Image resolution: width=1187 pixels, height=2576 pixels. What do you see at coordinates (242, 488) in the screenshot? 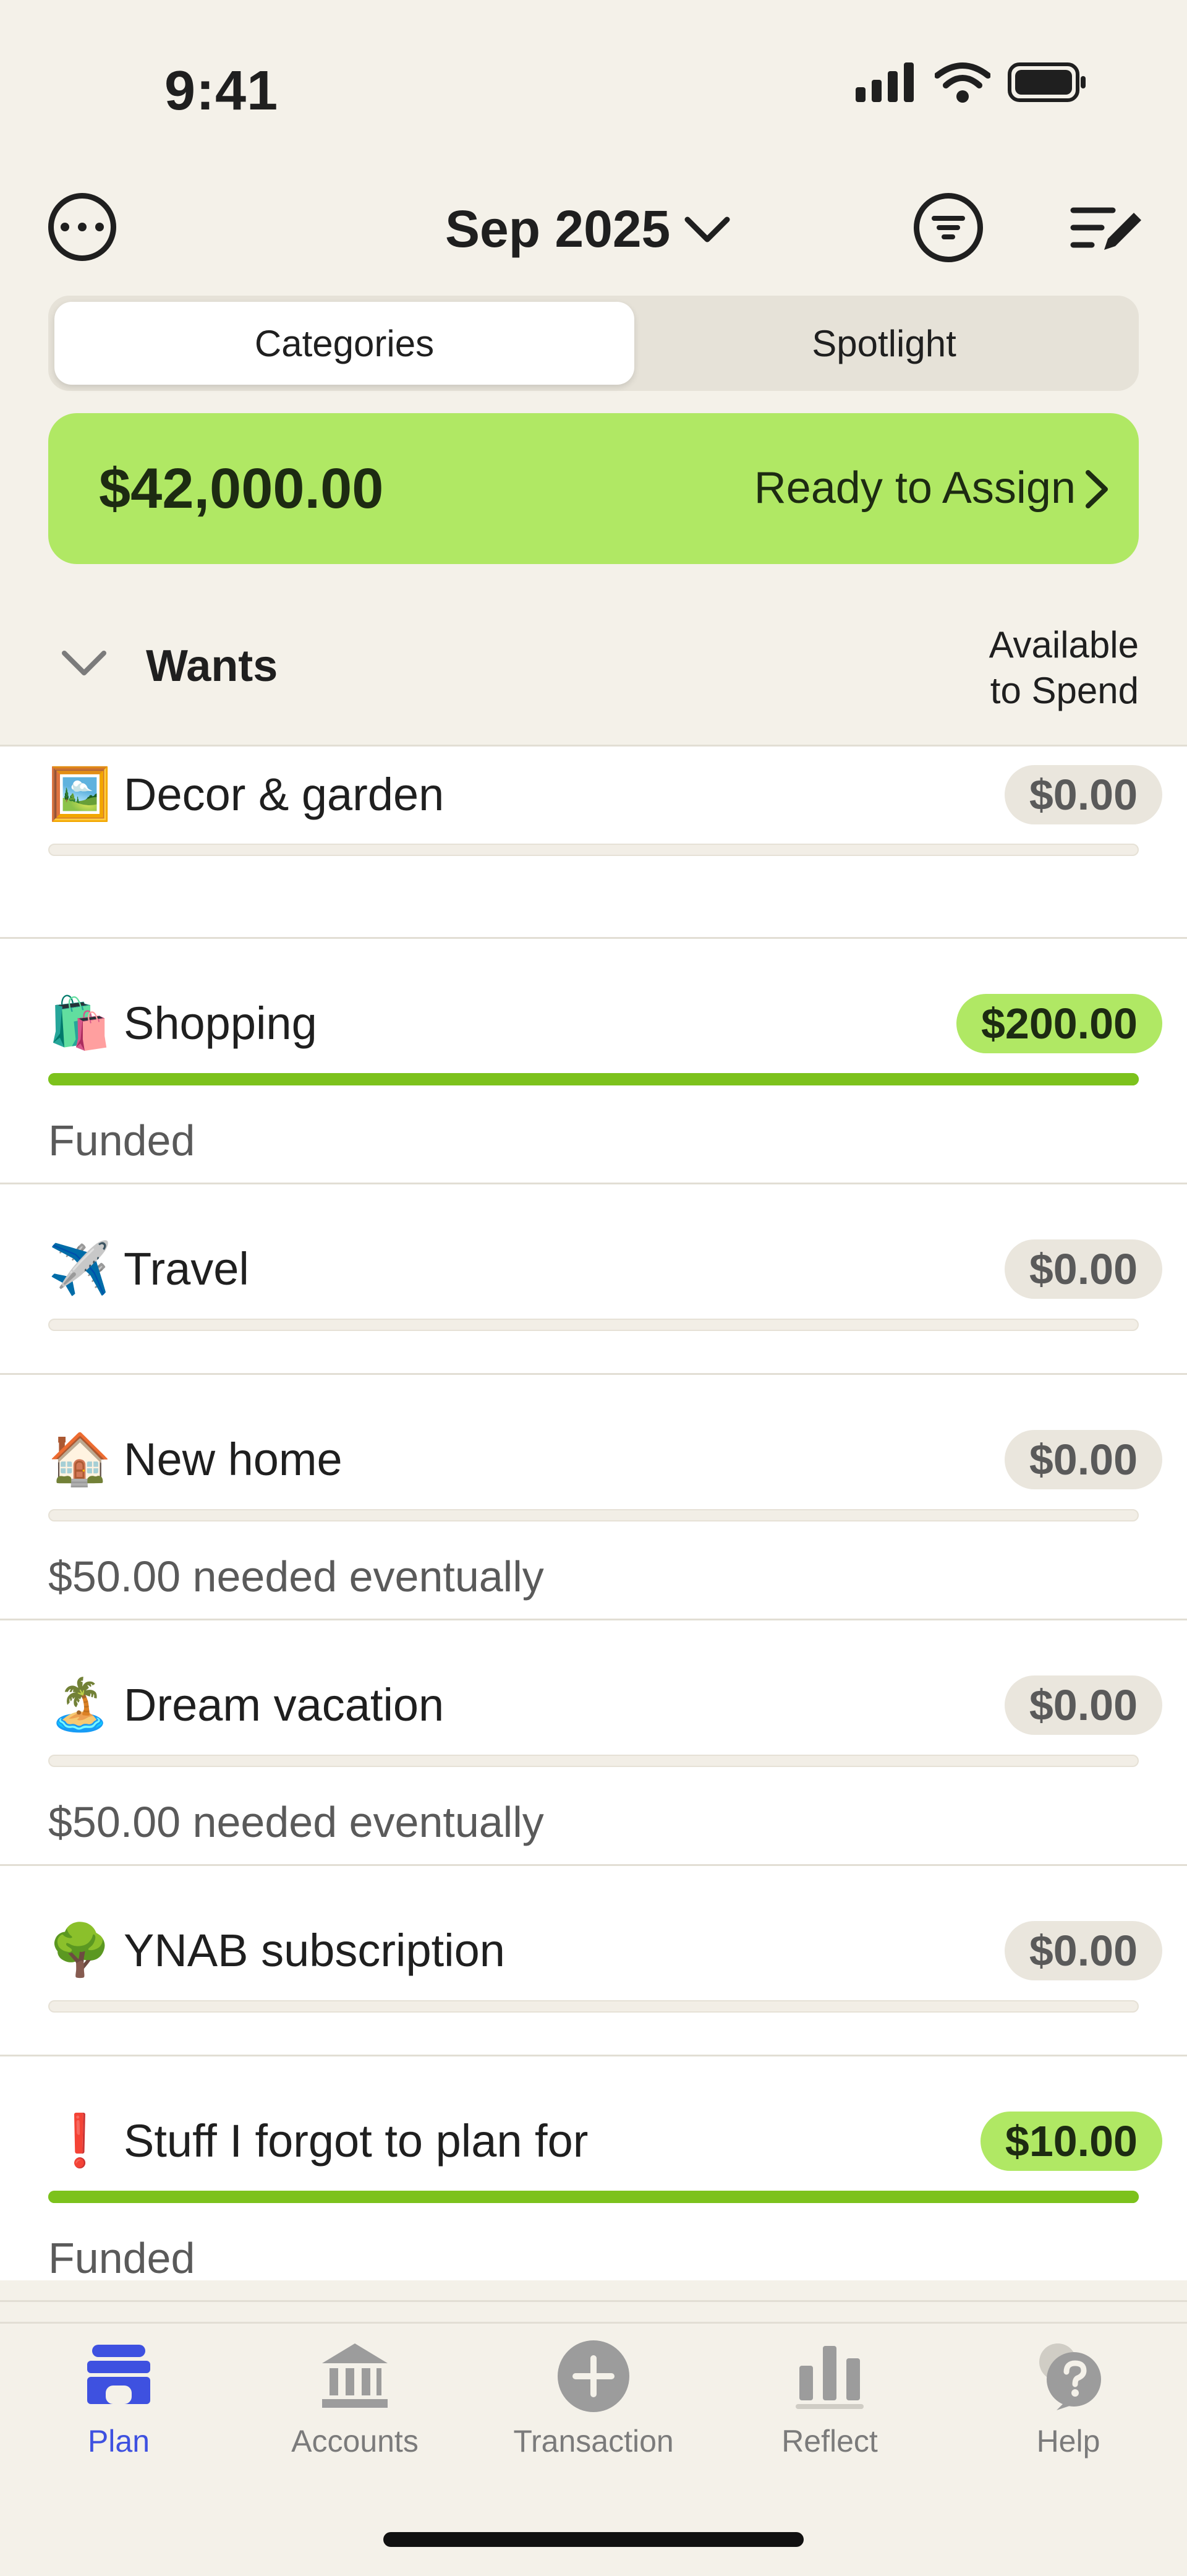
I see `ready-to-assign-amount: $42,000.00` at bounding box center [242, 488].